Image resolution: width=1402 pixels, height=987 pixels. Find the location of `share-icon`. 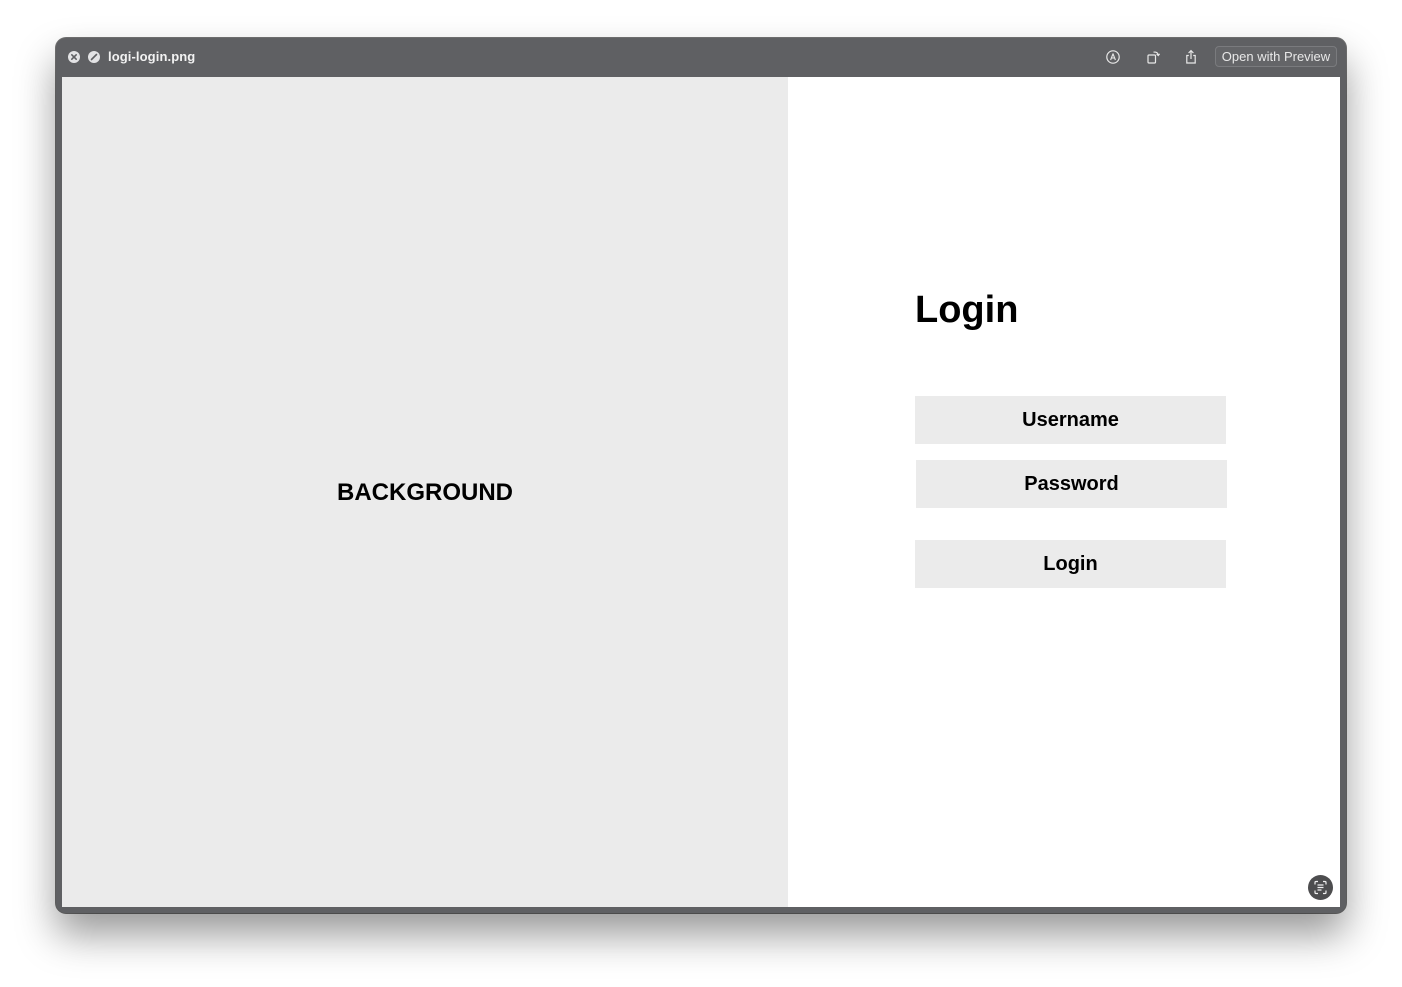

share-icon is located at coordinates (1191, 57).